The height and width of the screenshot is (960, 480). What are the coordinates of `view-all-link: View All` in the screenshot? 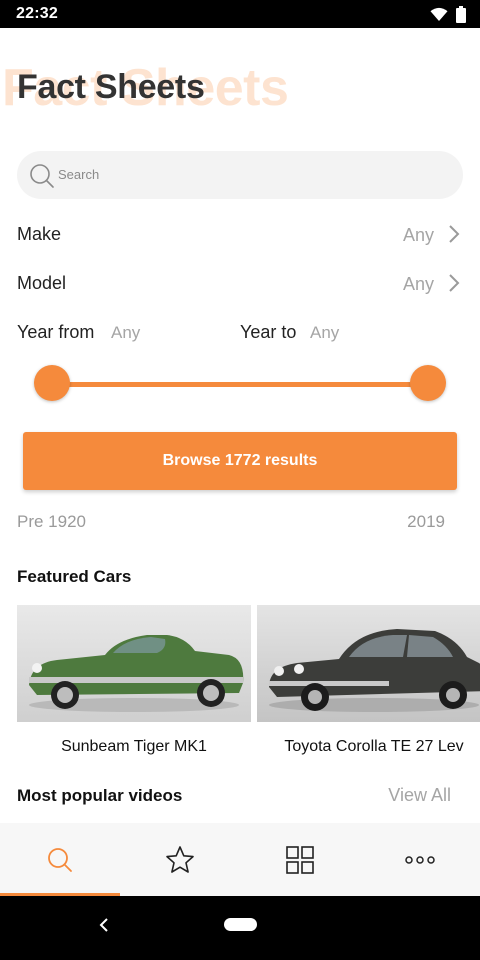 It's located at (419, 795).